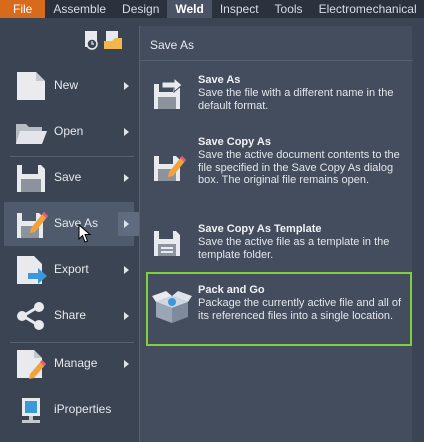  I want to click on menu-item-label: New, so click(66, 85).